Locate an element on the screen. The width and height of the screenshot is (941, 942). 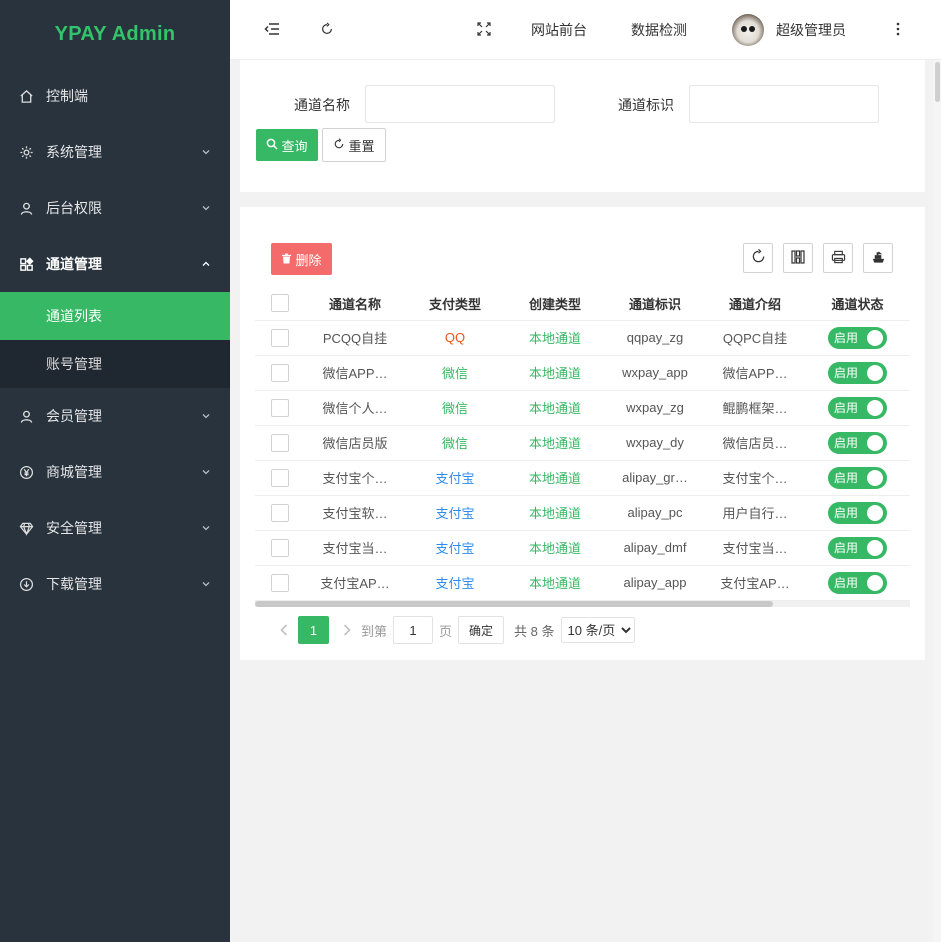
sidebar-item-system: 系统管理 is located at coordinates (115, 152).